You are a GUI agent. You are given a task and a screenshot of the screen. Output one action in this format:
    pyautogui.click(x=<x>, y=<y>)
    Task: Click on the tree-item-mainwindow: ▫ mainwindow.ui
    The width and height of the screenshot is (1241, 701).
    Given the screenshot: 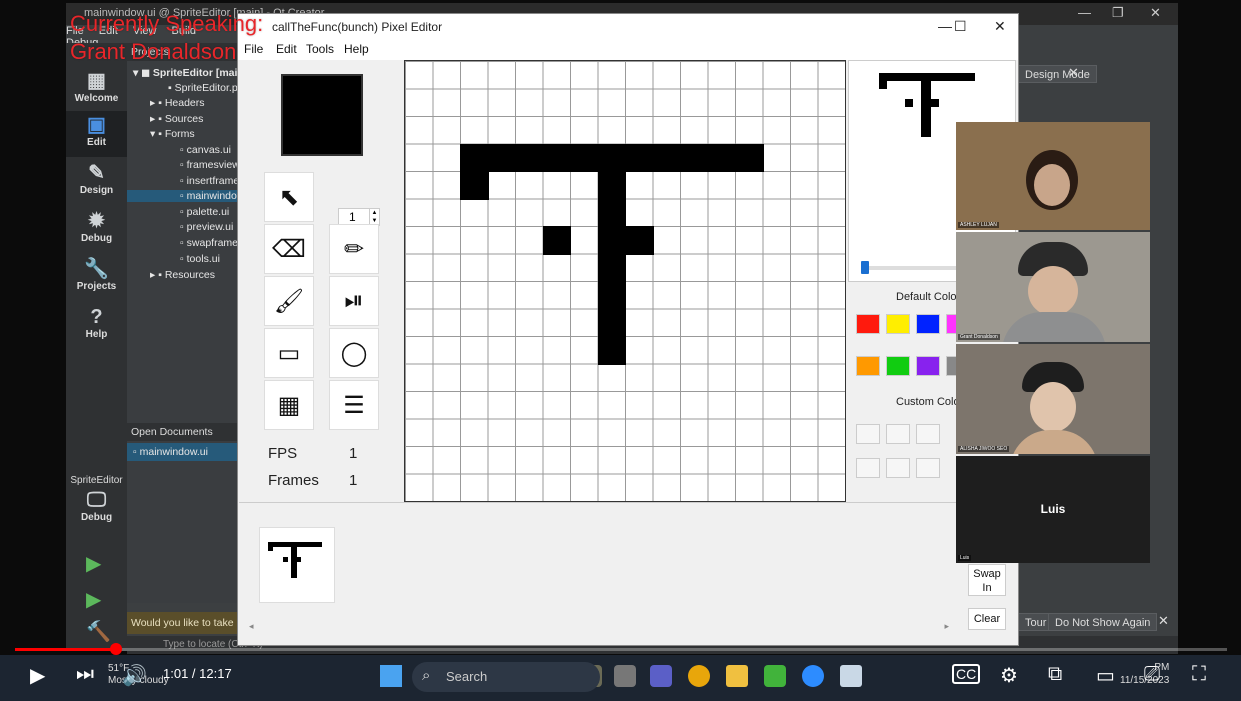 What is the action you would take?
    pyautogui.click(x=182, y=196)
    